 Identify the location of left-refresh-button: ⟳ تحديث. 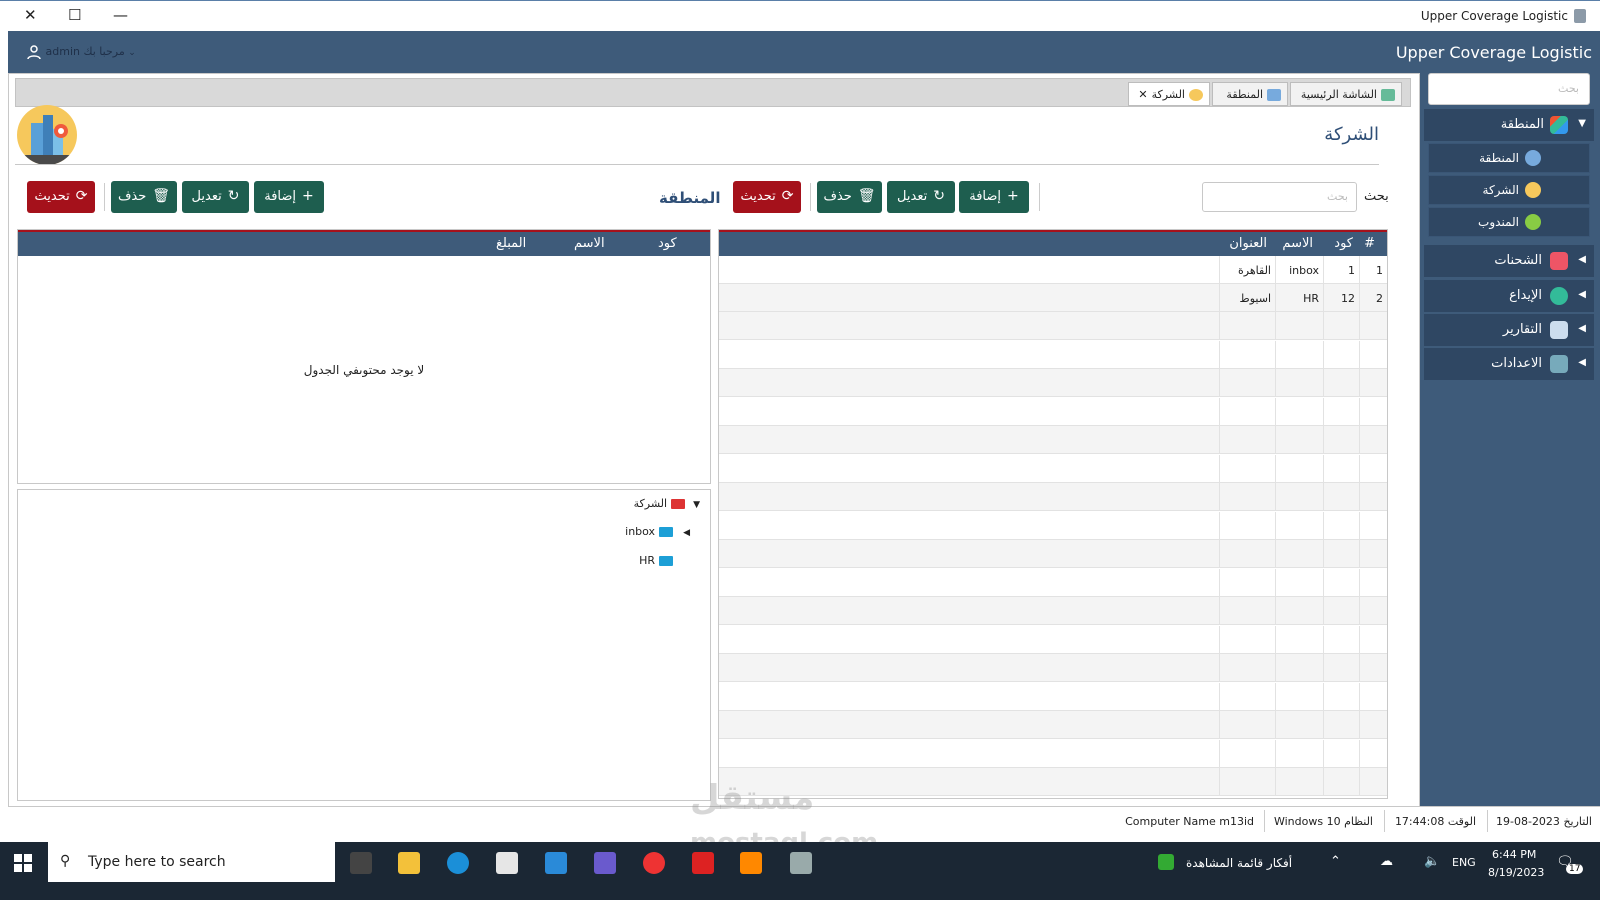
(61, 197).